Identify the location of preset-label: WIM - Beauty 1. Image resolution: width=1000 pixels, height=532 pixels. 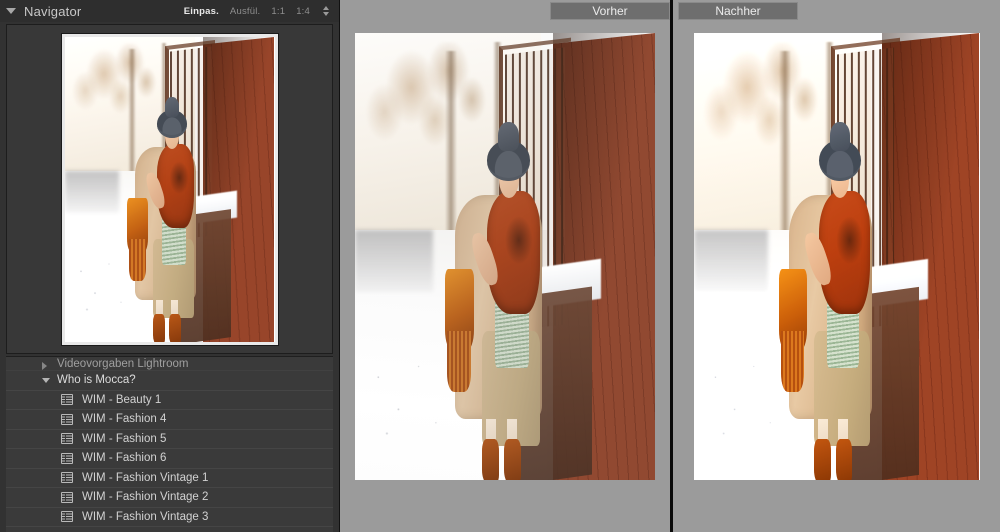
(122, 399).